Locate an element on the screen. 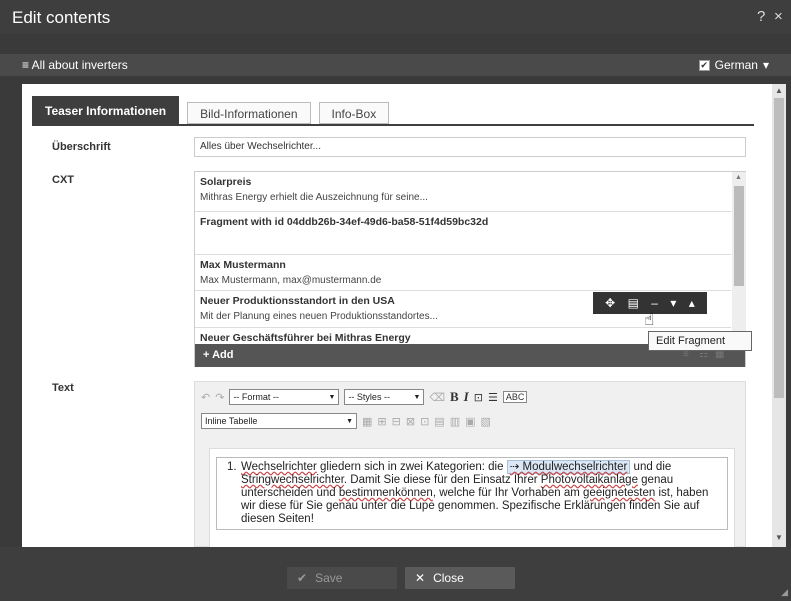 Image resolution: width=791 pixels, height=601 pixels. table-style-select-value: Inline Tabelle is located at coordinates (231, 421).